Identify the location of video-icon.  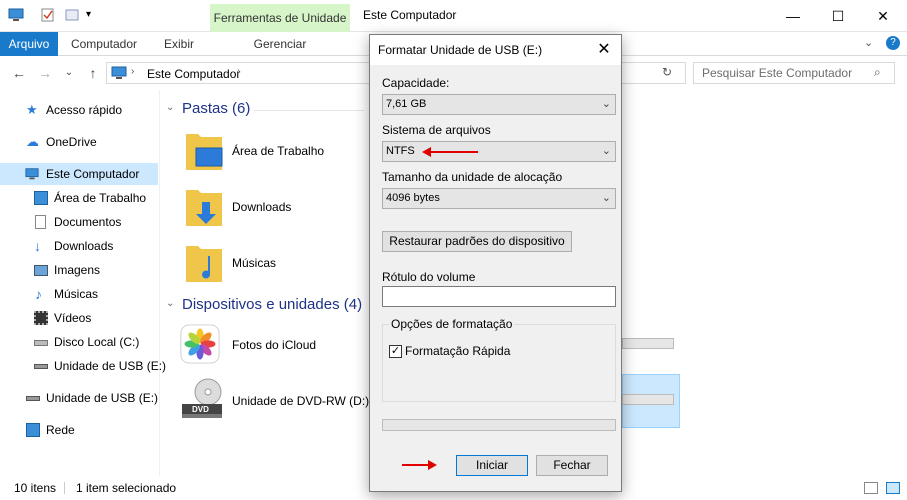
(41, 318).